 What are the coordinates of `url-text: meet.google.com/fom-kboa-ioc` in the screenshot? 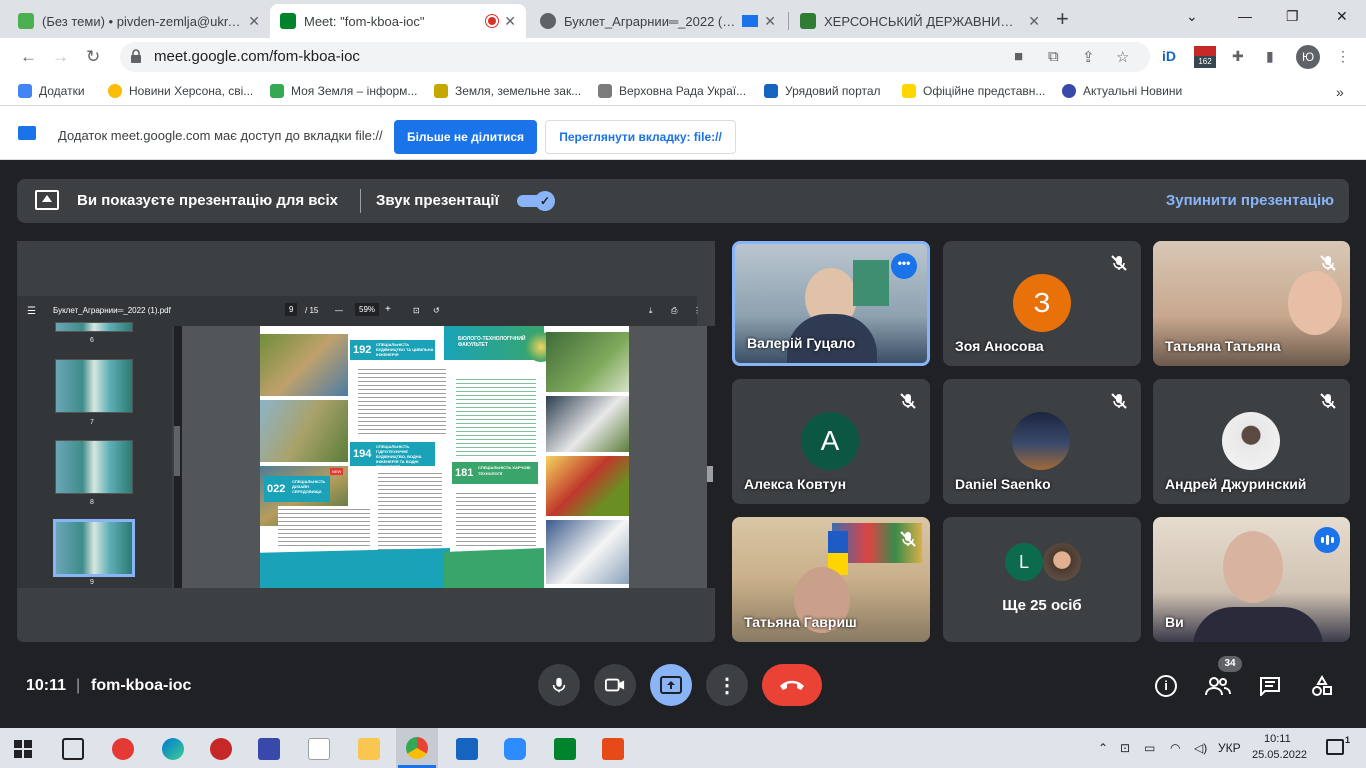 It's located at (257, 56).